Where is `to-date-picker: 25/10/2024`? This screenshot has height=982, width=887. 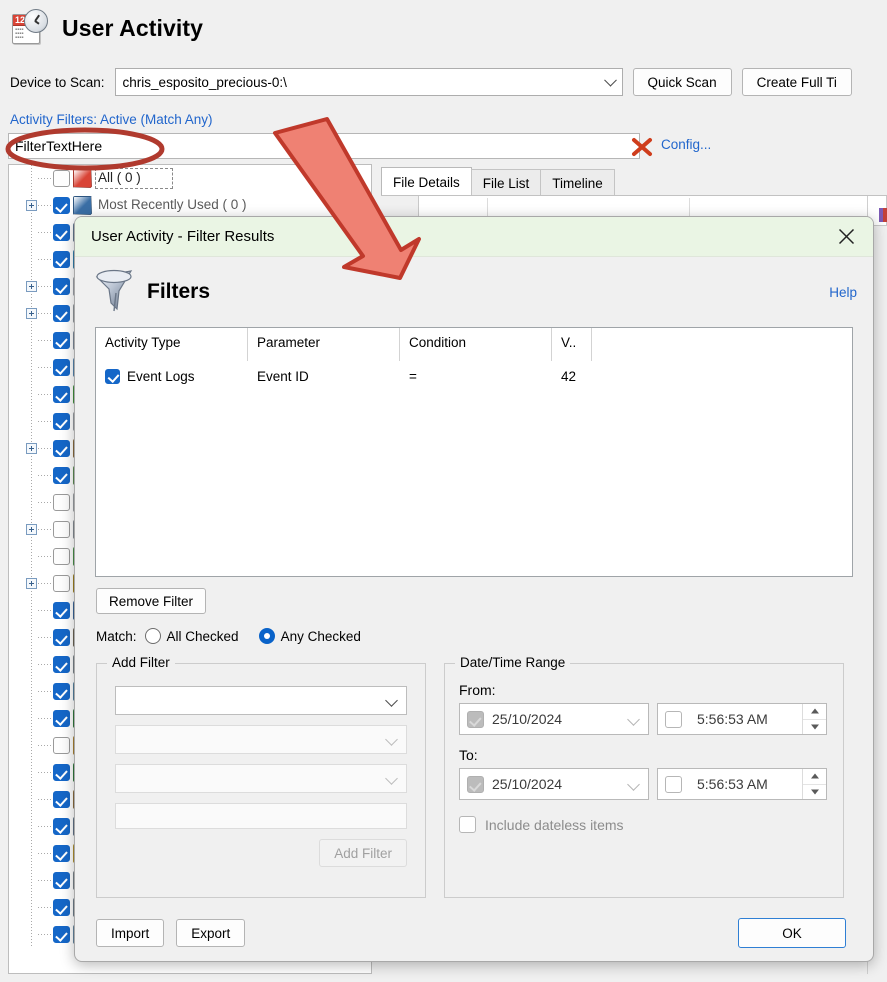
to-date-picker: 25/10/2024 is located at coordinates (554, 784).